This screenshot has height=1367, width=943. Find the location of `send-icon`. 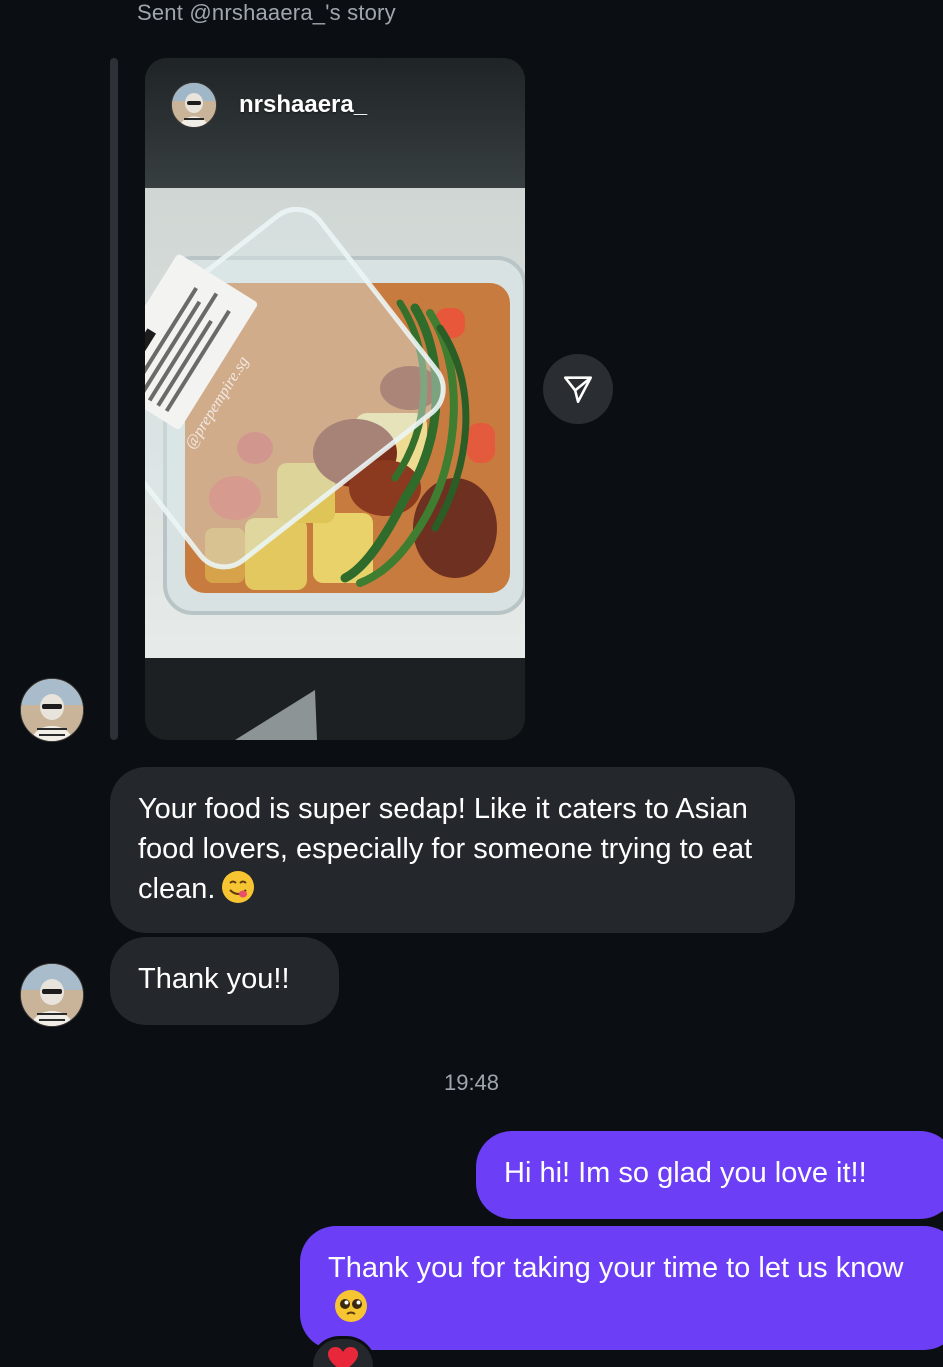

send-icon is located at coordinates (578, 390).